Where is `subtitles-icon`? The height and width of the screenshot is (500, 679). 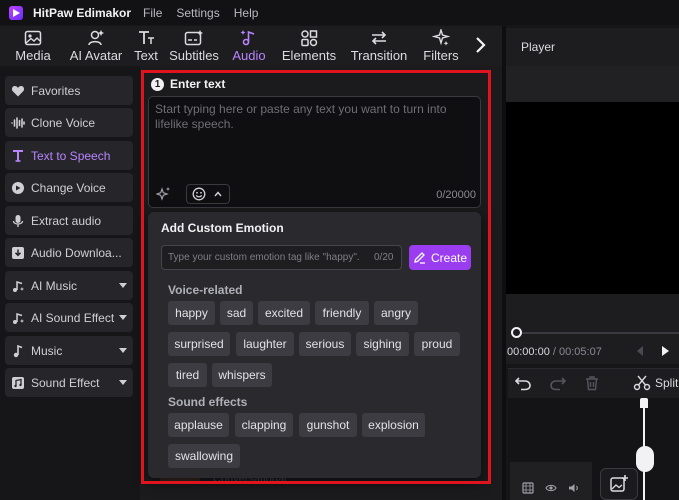
subtitles-icon is located at coordinates (194, 38).